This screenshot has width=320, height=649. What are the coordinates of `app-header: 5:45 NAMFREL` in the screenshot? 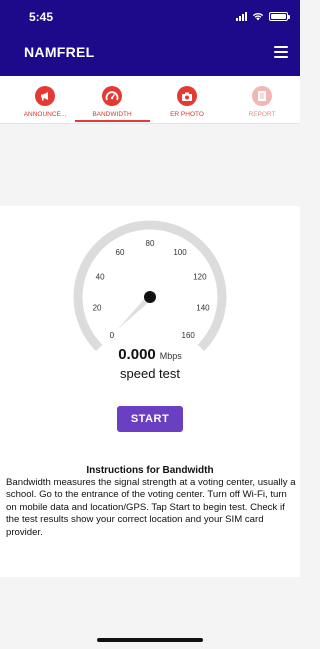 It's located at (150, 38).